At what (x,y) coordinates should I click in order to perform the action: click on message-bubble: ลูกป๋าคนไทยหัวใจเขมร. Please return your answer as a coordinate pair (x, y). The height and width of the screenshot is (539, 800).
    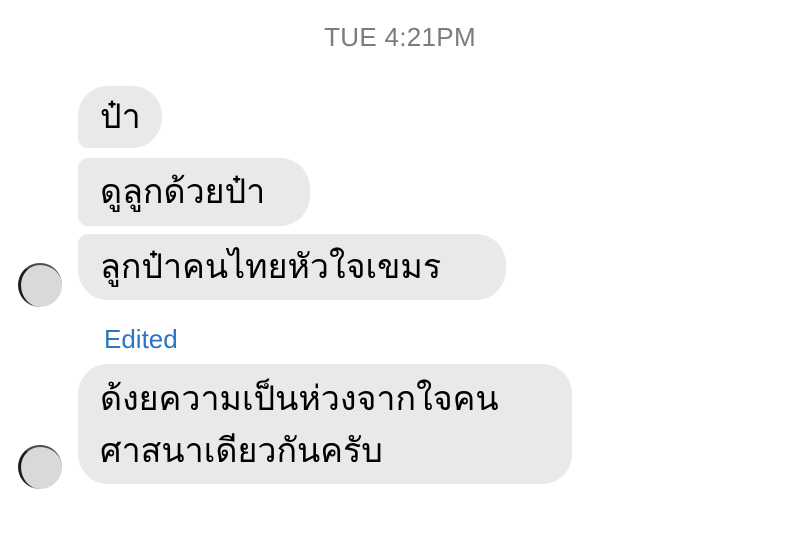
    Looking at the image, I should click on (292, 267).